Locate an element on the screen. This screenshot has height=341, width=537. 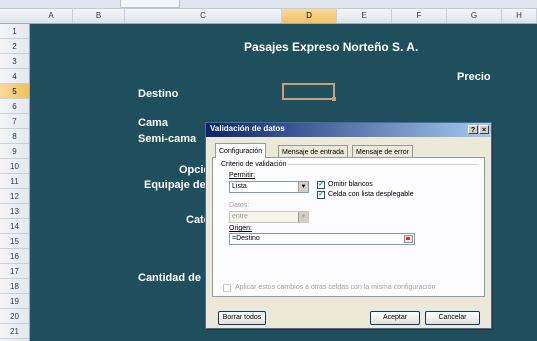
celda-lista-checkbox: ✓ is located at coordinates (321, 195).